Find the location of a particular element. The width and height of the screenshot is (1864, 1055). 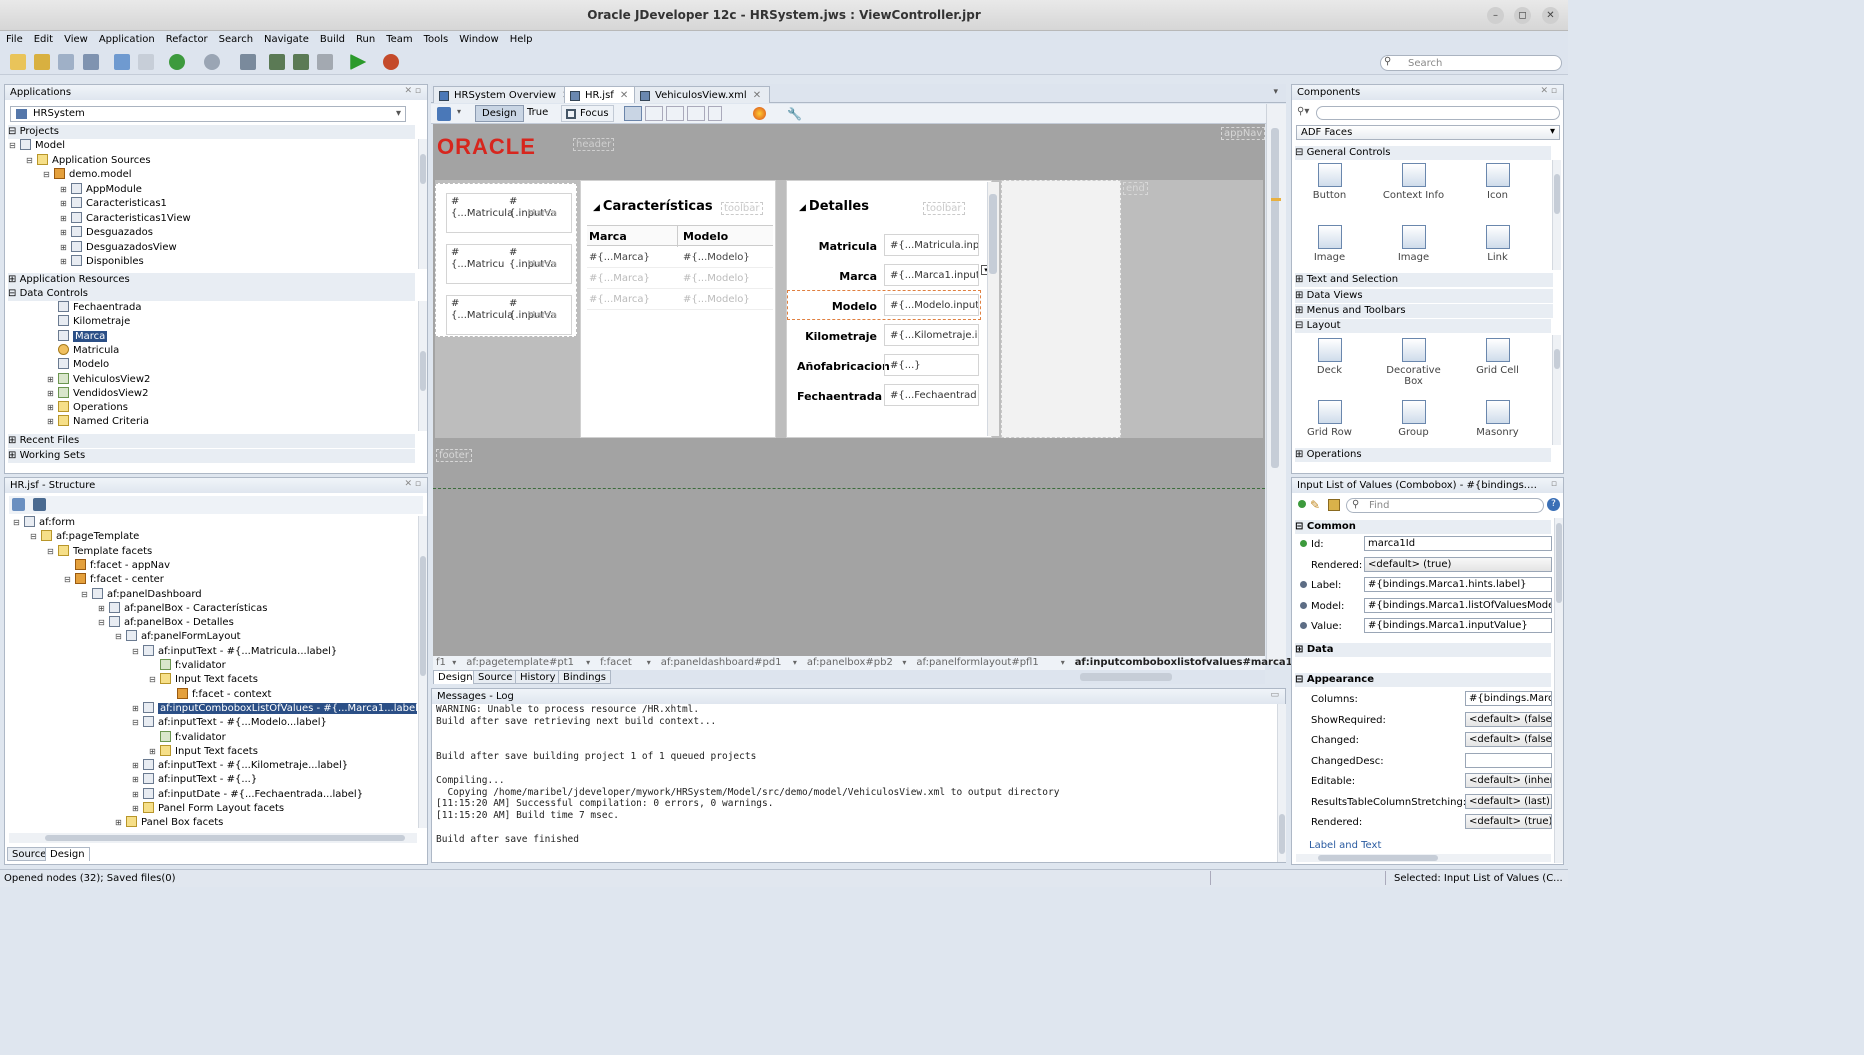

close-icon: ✕ ▫ is located at coordinates (412, 91).